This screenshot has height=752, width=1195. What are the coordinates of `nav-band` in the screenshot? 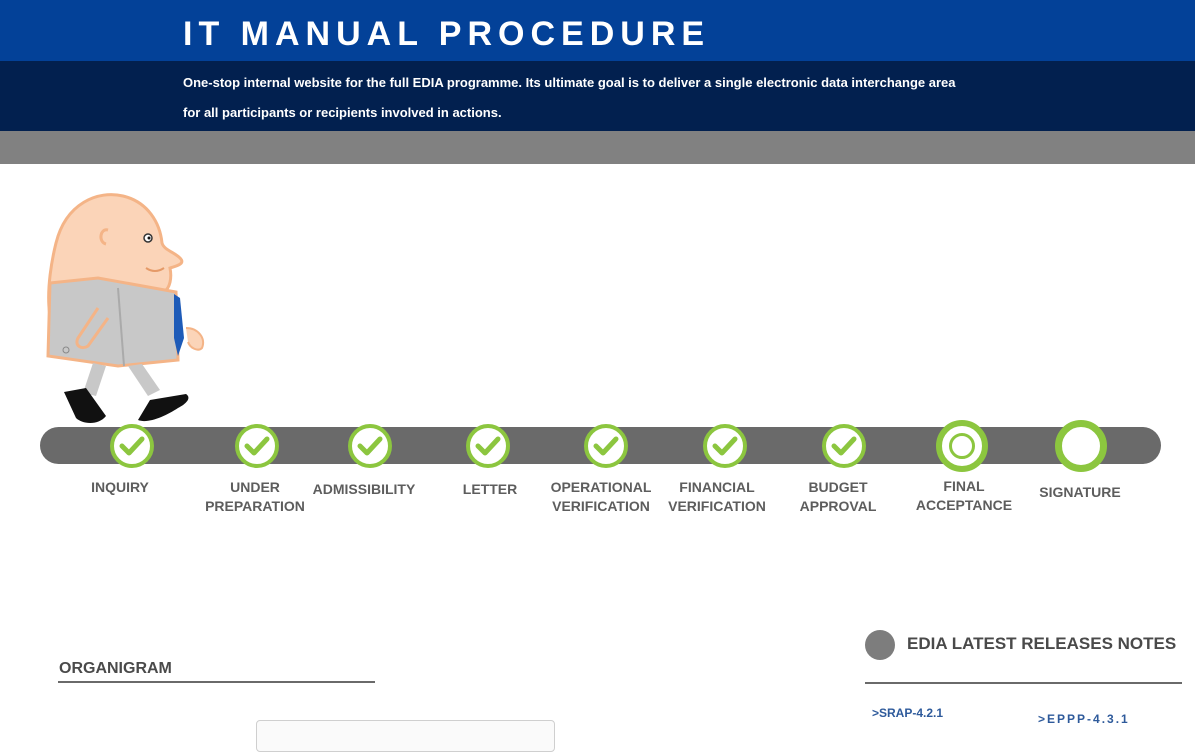 It's located at (597, 147).